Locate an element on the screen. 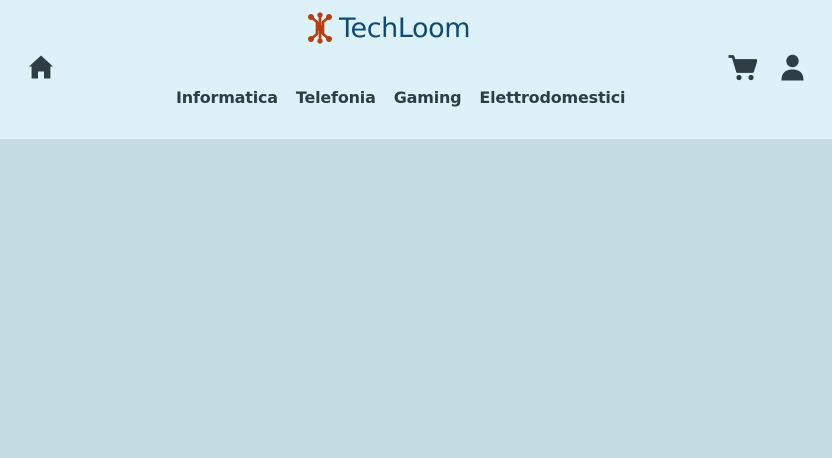 The width and height of the screenshot is (832, 458). brand-logo: TechLoom is located at coordinates (388, 28).